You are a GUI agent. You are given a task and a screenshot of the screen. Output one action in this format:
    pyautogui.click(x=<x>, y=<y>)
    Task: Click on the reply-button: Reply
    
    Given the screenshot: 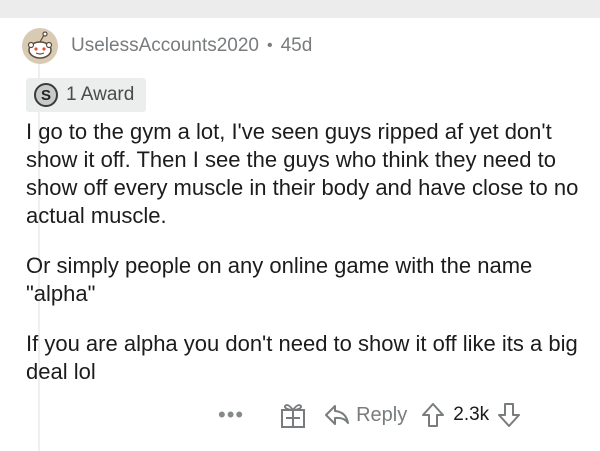 What is the action you would take?
    pyautogui.click(x=365, y=415)
    